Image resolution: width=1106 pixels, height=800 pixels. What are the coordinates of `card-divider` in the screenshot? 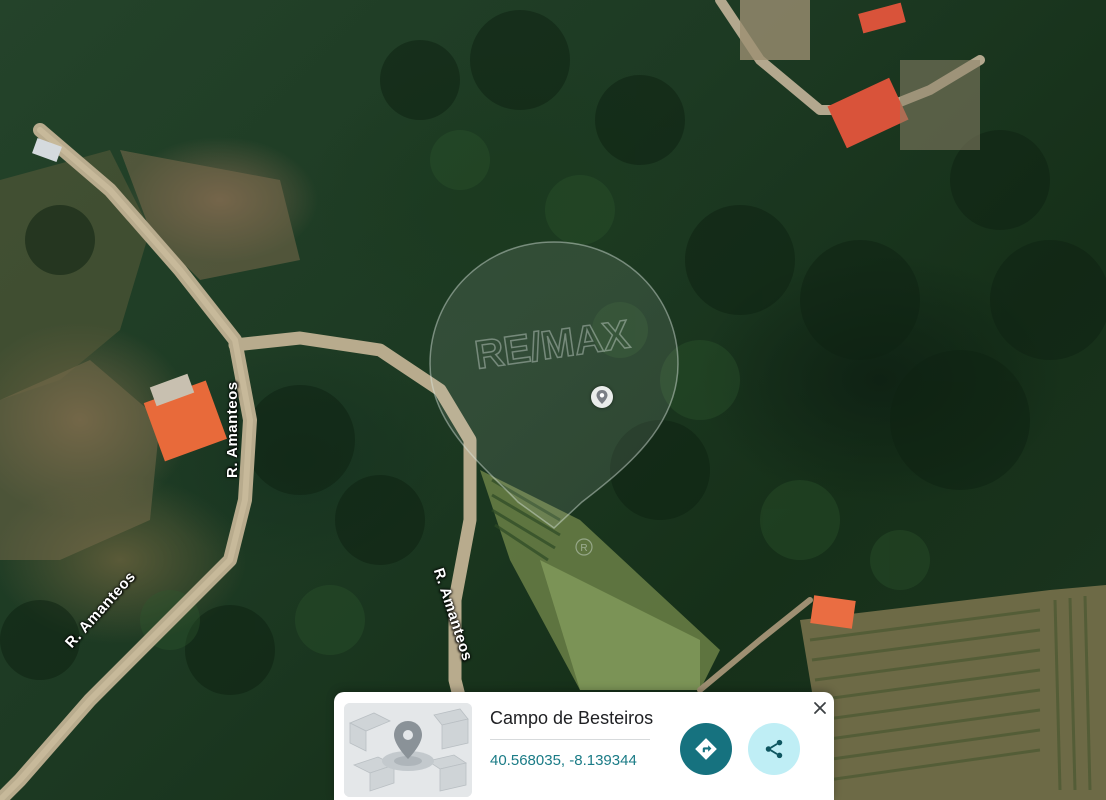 It's located at (570, 739).